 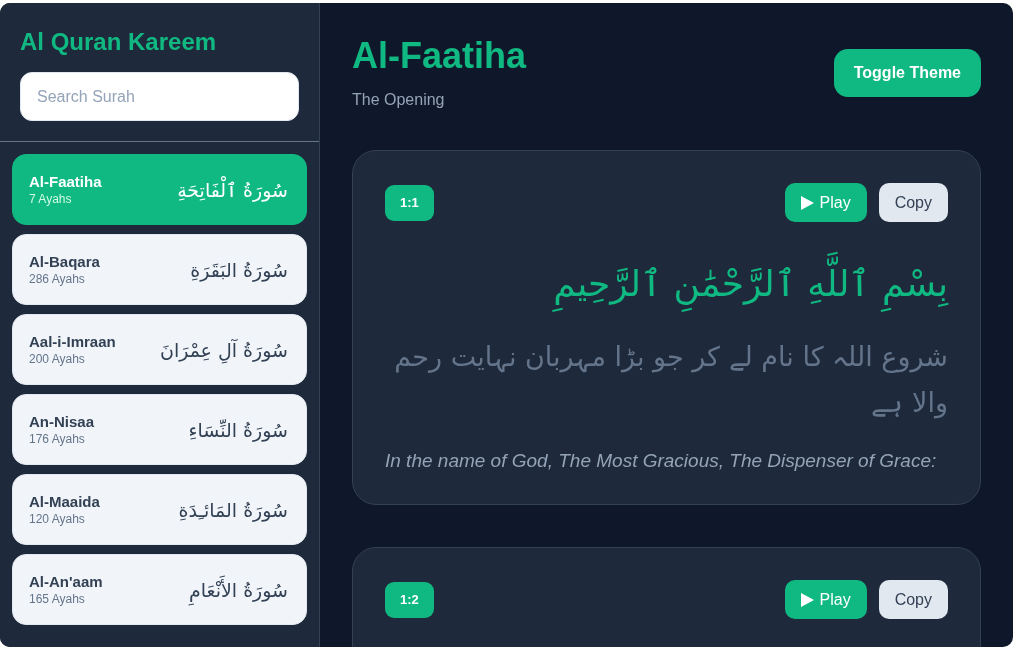 What do you see at coordinates (661, 461) in the screenshot?
I see `english-translation: In the name of God, The Most Gracious, The Dispenser of Grace:` at bounding box center [661, 461].